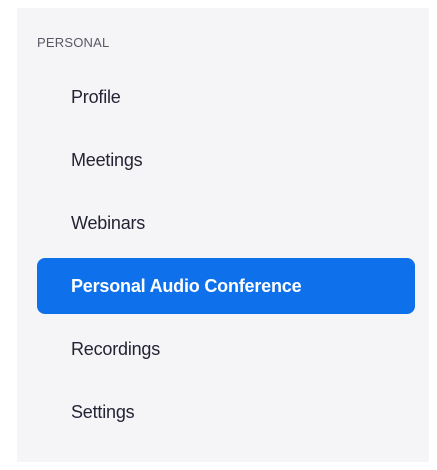 This screenshot has width=437, height=470. Describe the element at coordinates (226, 286) in the screenshot. I see `sidebar-item-personal-audio-conference: Personal Audio Conference` at that location.